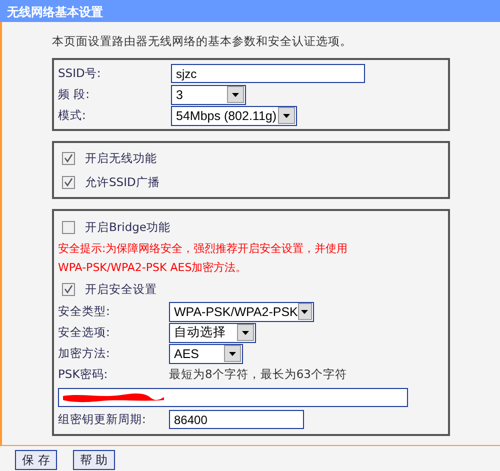  I want to click on field-label: 加密方法:, so click(84, 353).